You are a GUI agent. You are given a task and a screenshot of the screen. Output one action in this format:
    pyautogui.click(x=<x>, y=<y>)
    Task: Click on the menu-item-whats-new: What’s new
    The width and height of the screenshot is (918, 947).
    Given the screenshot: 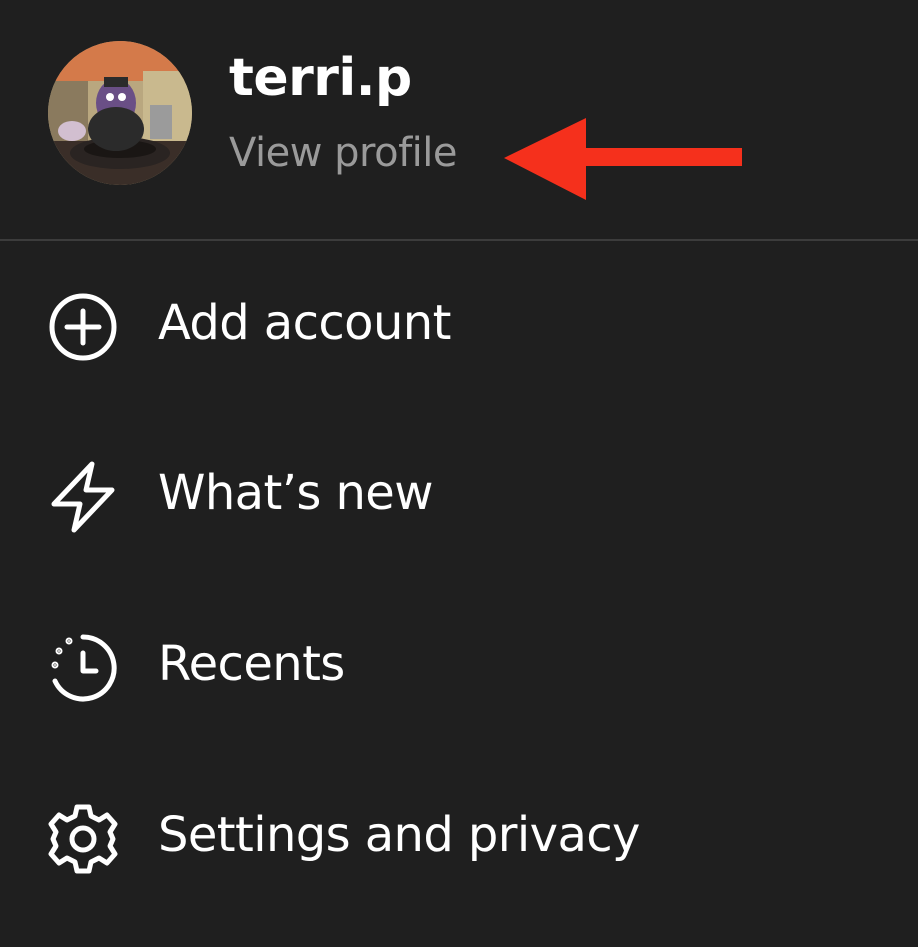 What is the action you would take?
    pyautogui.click(x=459, y=495)
    